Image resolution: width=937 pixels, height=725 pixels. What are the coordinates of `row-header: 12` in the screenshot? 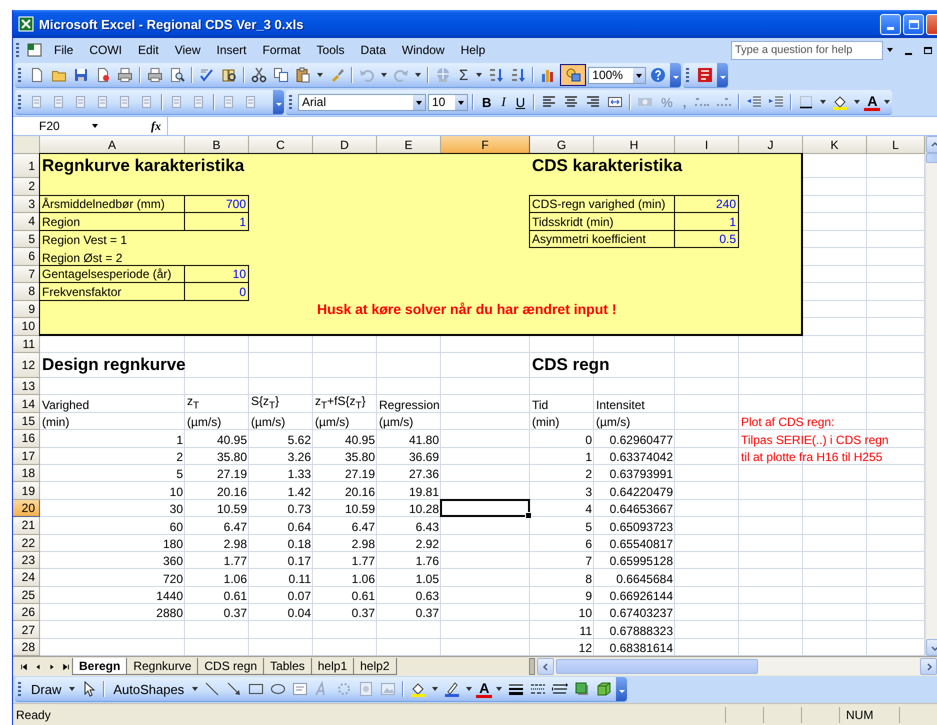 It's located at (26, 365).